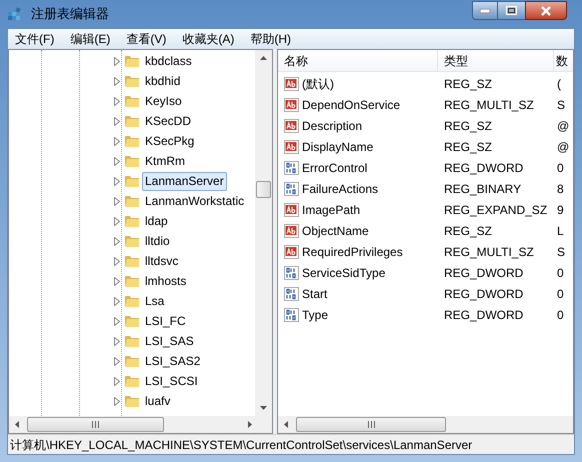 This screenshot has width=582, height=462. Describe the element at coordinates (90, 39) in the screenshot. I see `menu-item: 编辑(E)` at that location.